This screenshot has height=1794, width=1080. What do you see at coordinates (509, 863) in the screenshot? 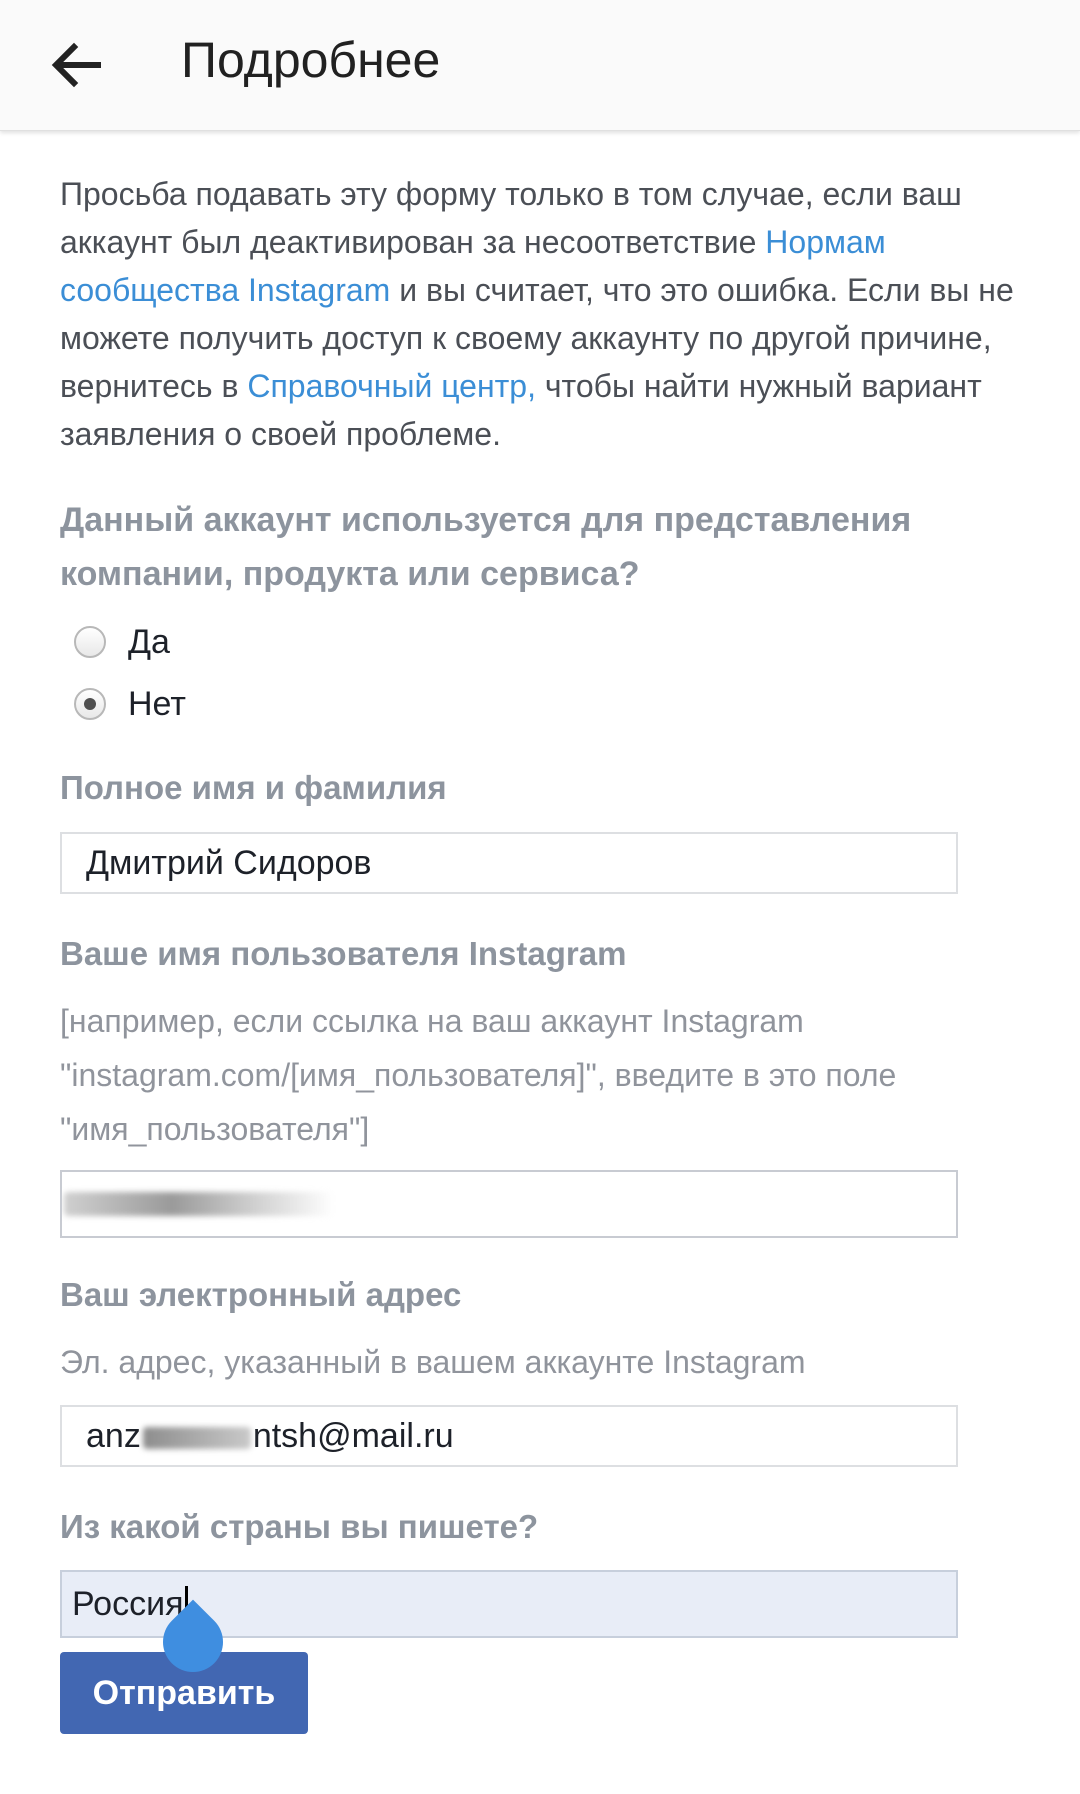
I see `full-name-input: Дмитрий Сидоров` at bounding box center [509, 863].